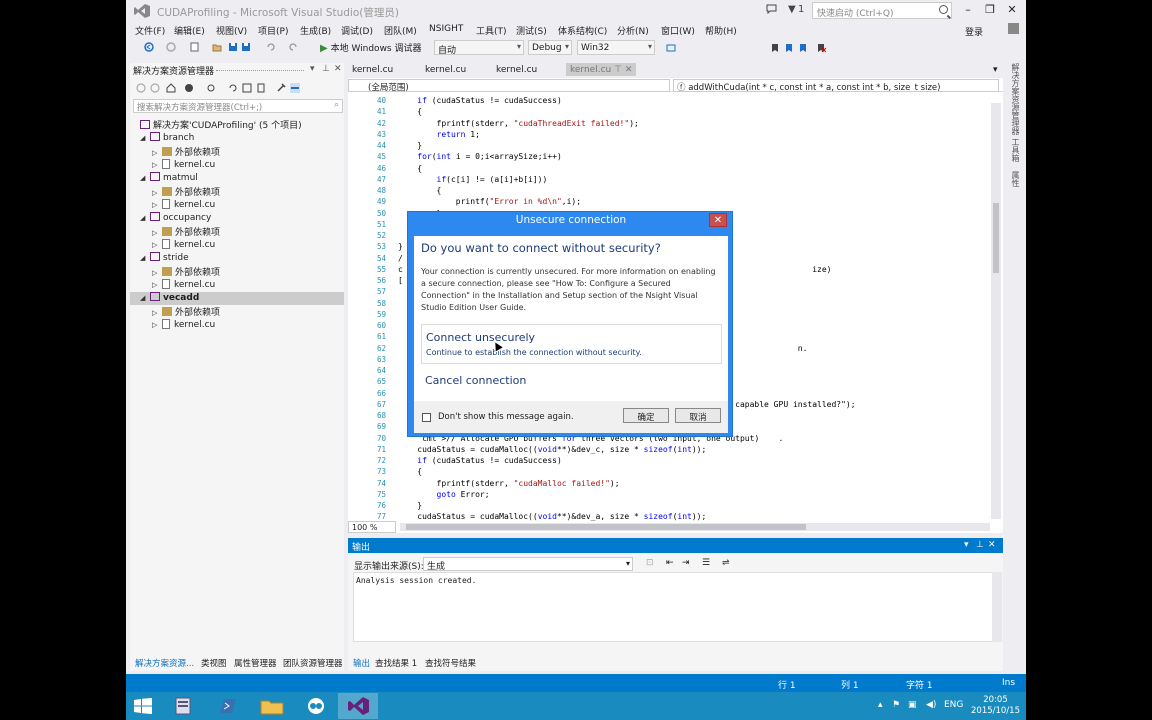  Describe the element at coordinates (673, 607) in the screenshot. I see `output-text: Analysis session created.` at that location.